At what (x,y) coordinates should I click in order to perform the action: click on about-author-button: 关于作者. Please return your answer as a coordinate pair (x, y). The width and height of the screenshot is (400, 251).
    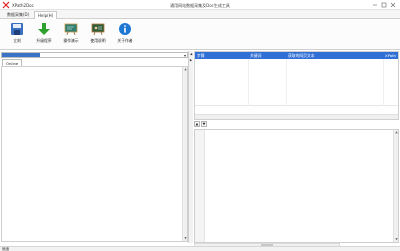
    Looking at the image, I should click on (125, 34).